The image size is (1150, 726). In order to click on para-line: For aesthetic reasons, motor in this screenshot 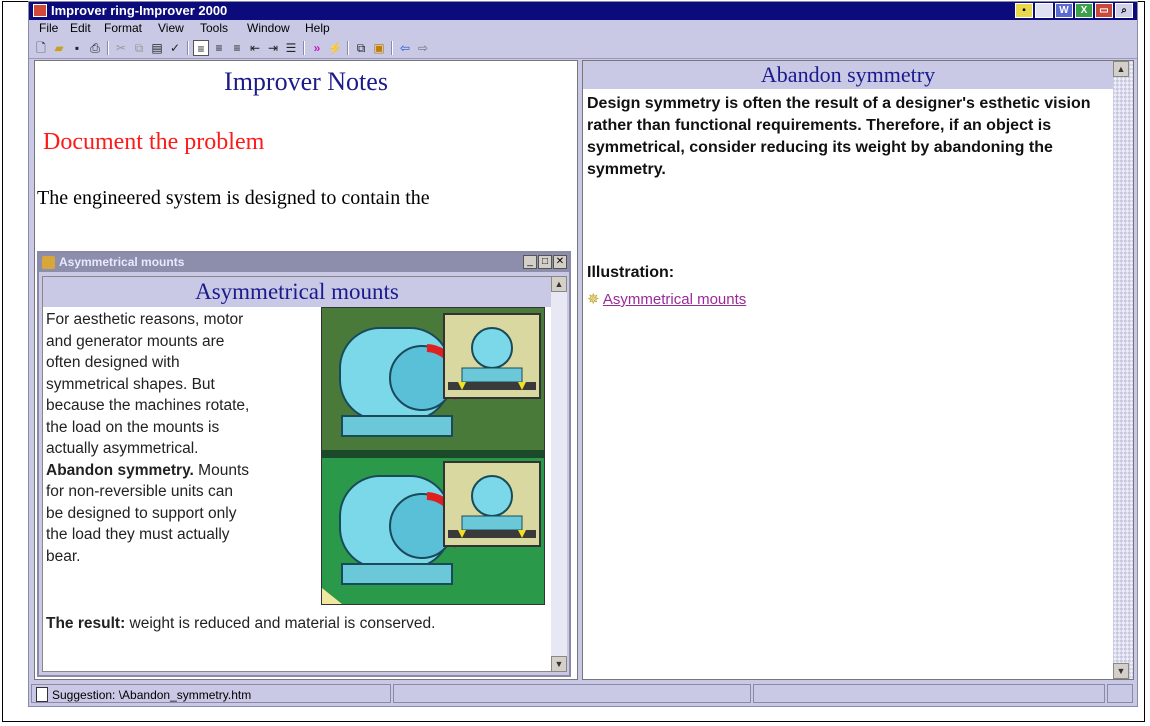, I will do `click(145, 319)`.